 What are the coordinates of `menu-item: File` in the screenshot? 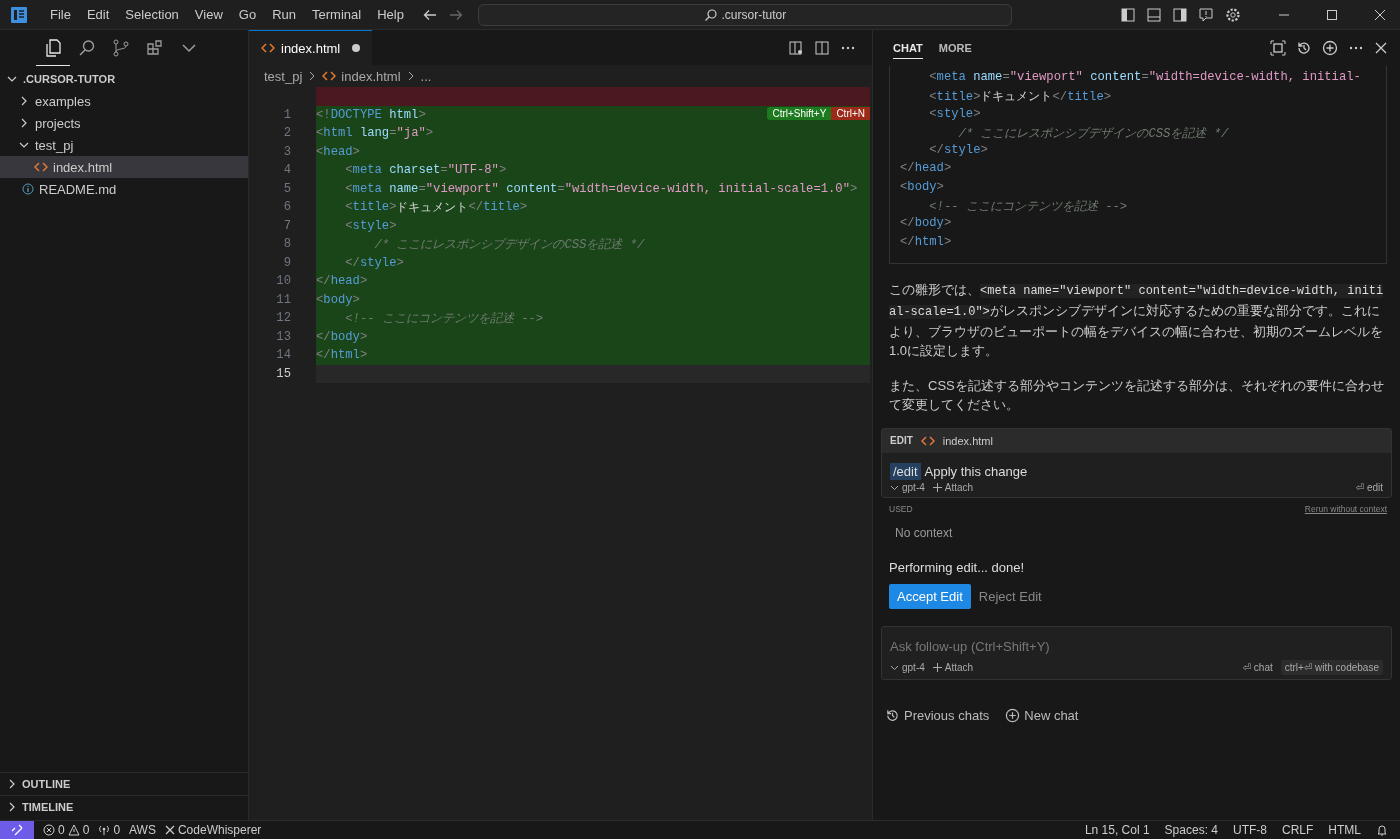 It's located at (60, 14).